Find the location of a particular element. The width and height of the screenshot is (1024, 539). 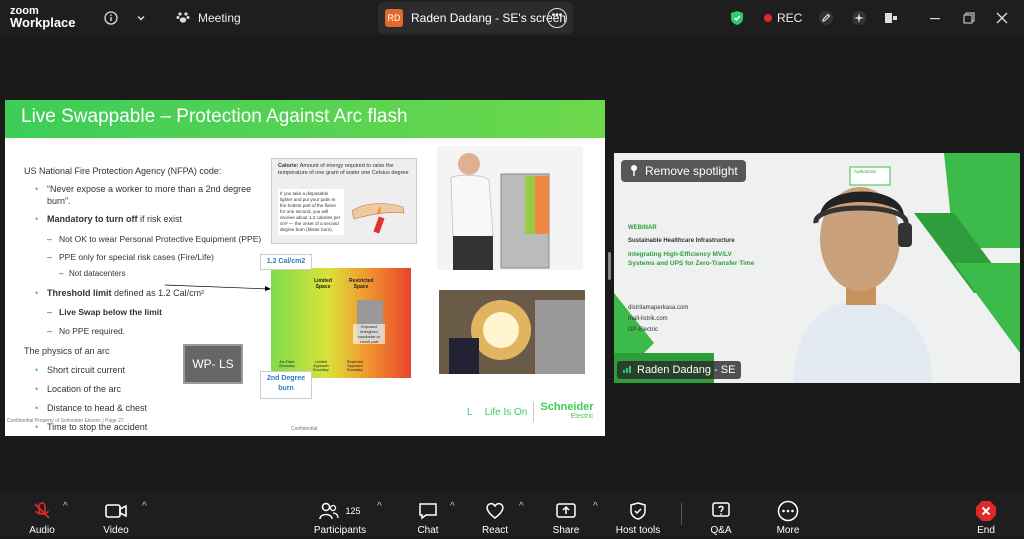

host-tools-button: Host tools is located at coordinates (638, 515).